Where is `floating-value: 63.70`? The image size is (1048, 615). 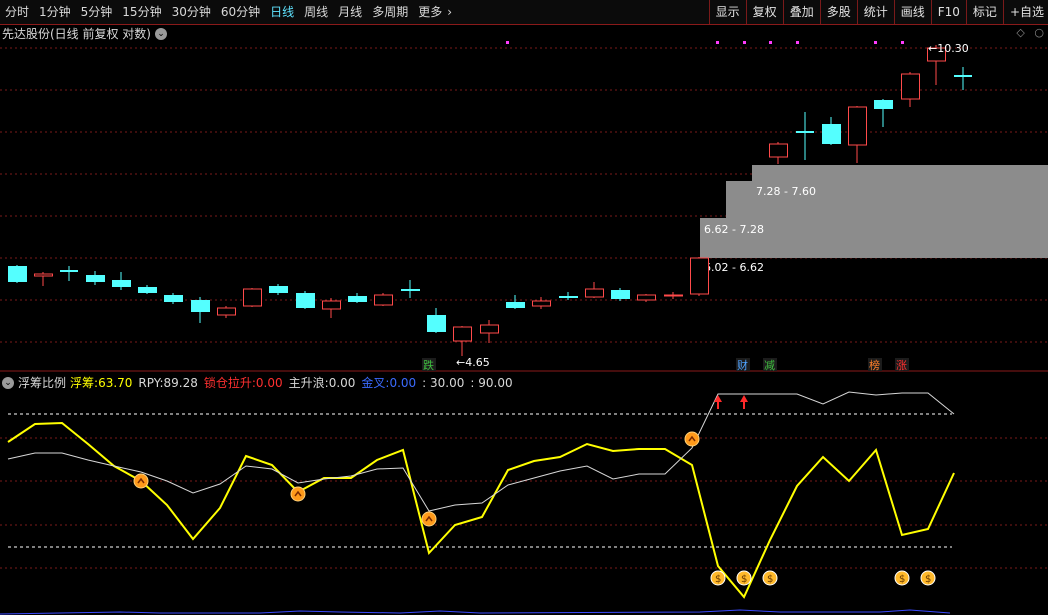 floating-value: 63.70 is located at coordinates (115, 382).